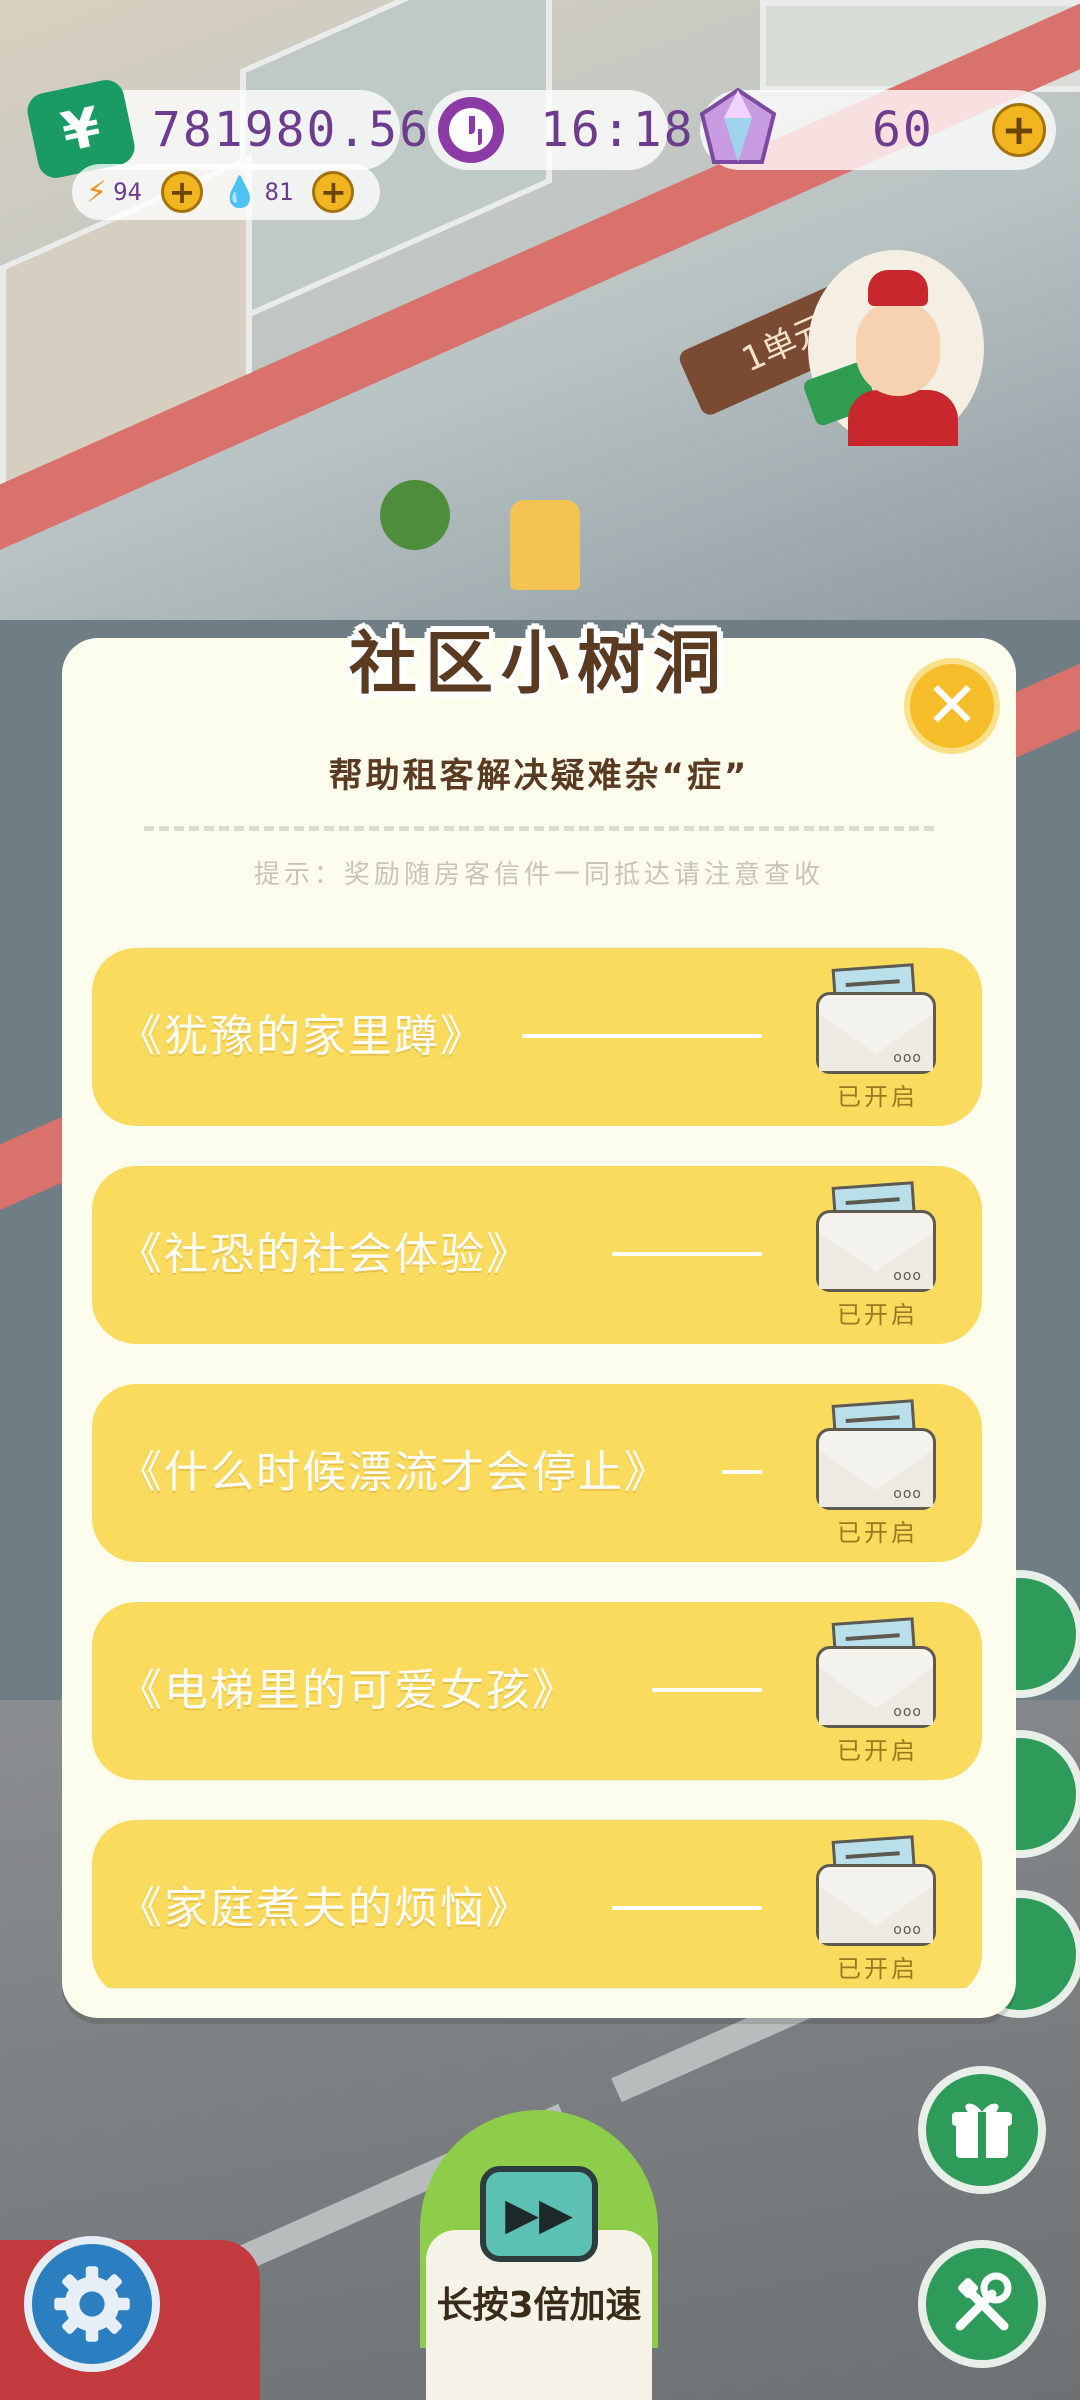 Image resolution: width=1080 pixels, height=2400 pixels. Describe the element at coordinates (291, 130) in the screenshot. I see `money-value: 781980.56` at that location.